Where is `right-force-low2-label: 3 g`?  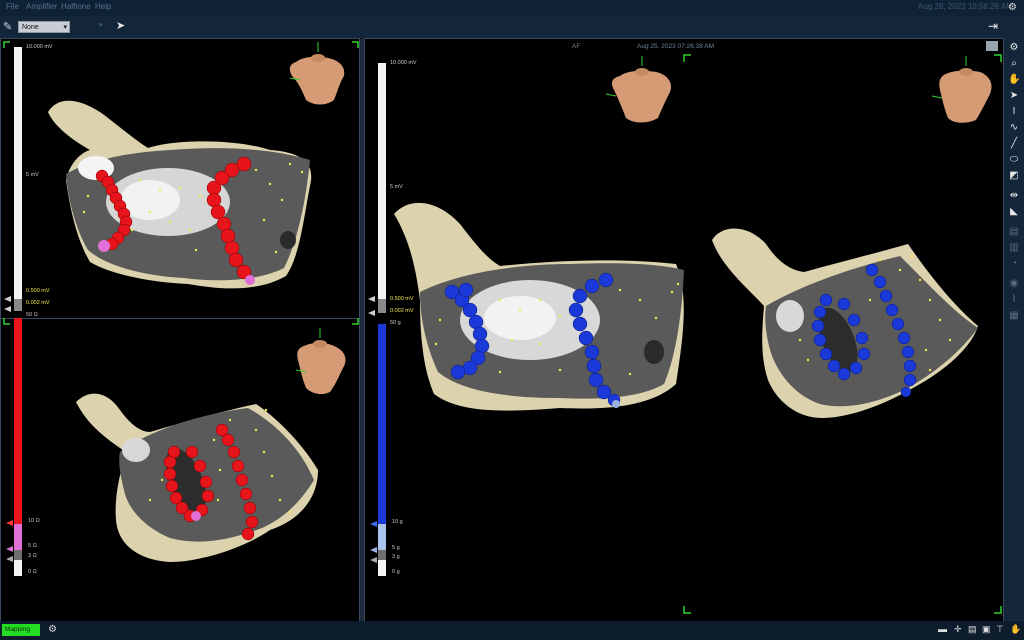
right-force-low2-label: 3 g is located at coordinates (396, 557).